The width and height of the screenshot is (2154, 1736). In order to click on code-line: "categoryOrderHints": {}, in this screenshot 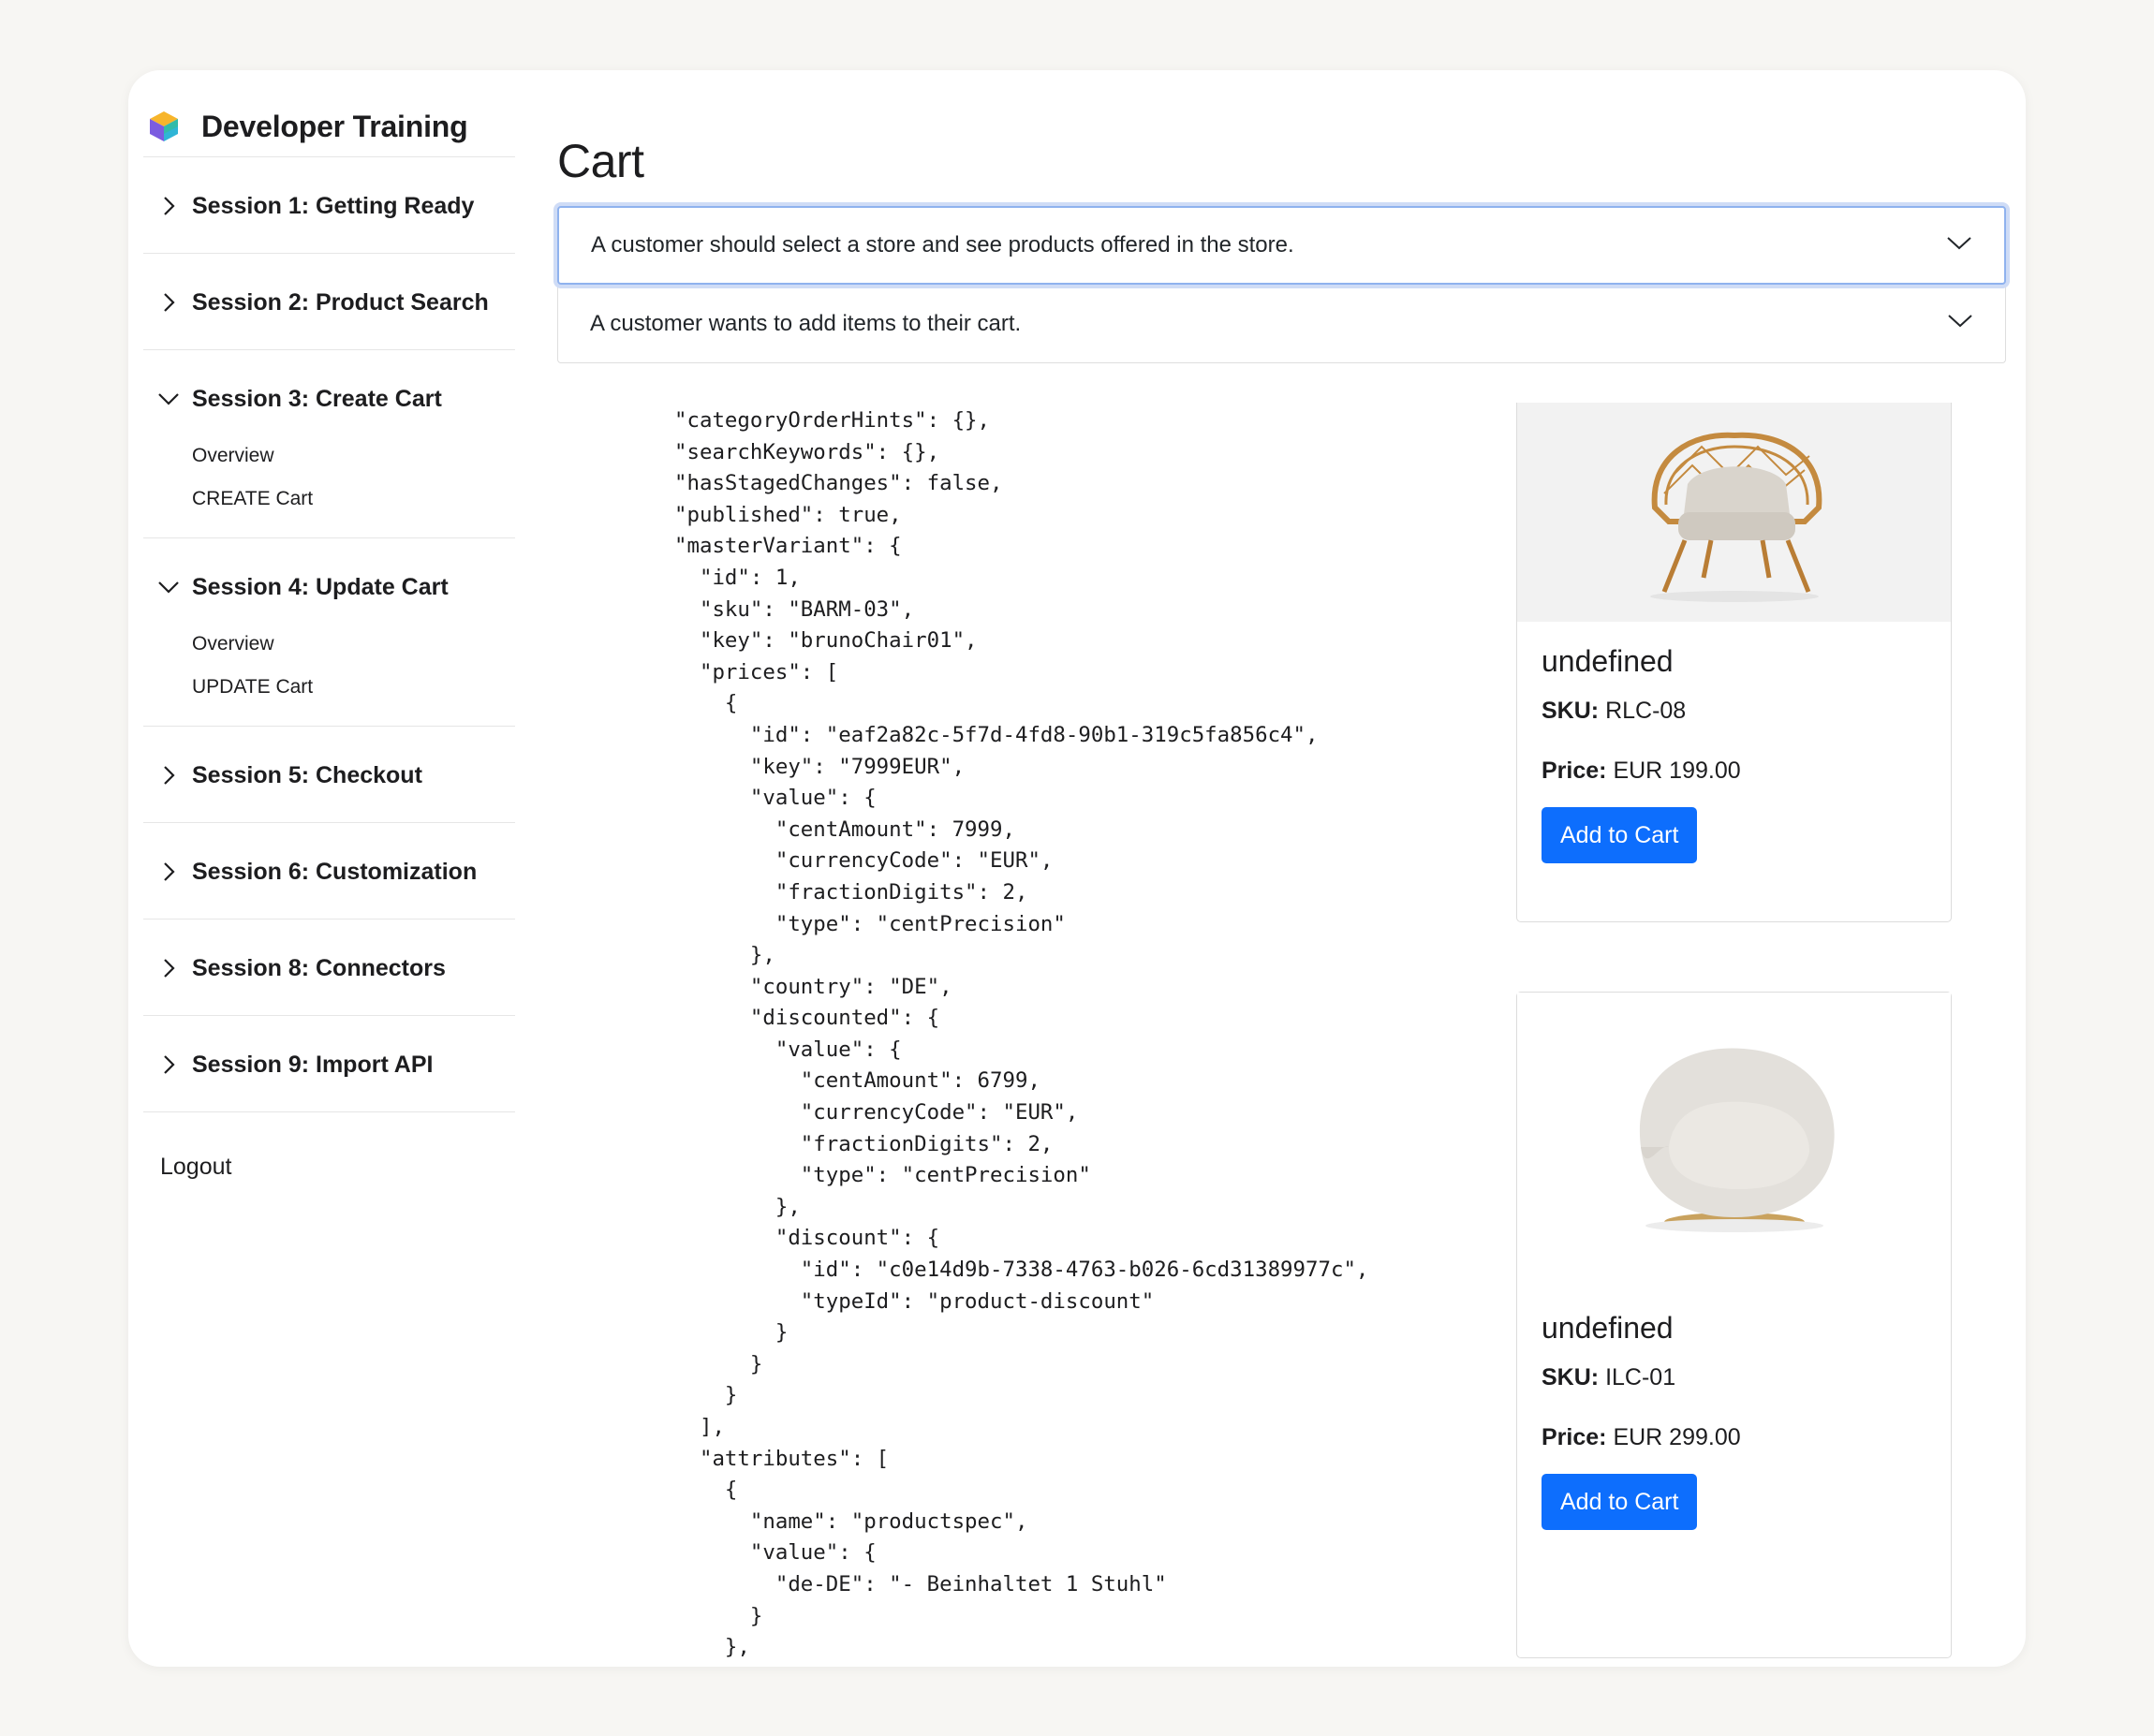, I will do `click(833, 420)`.